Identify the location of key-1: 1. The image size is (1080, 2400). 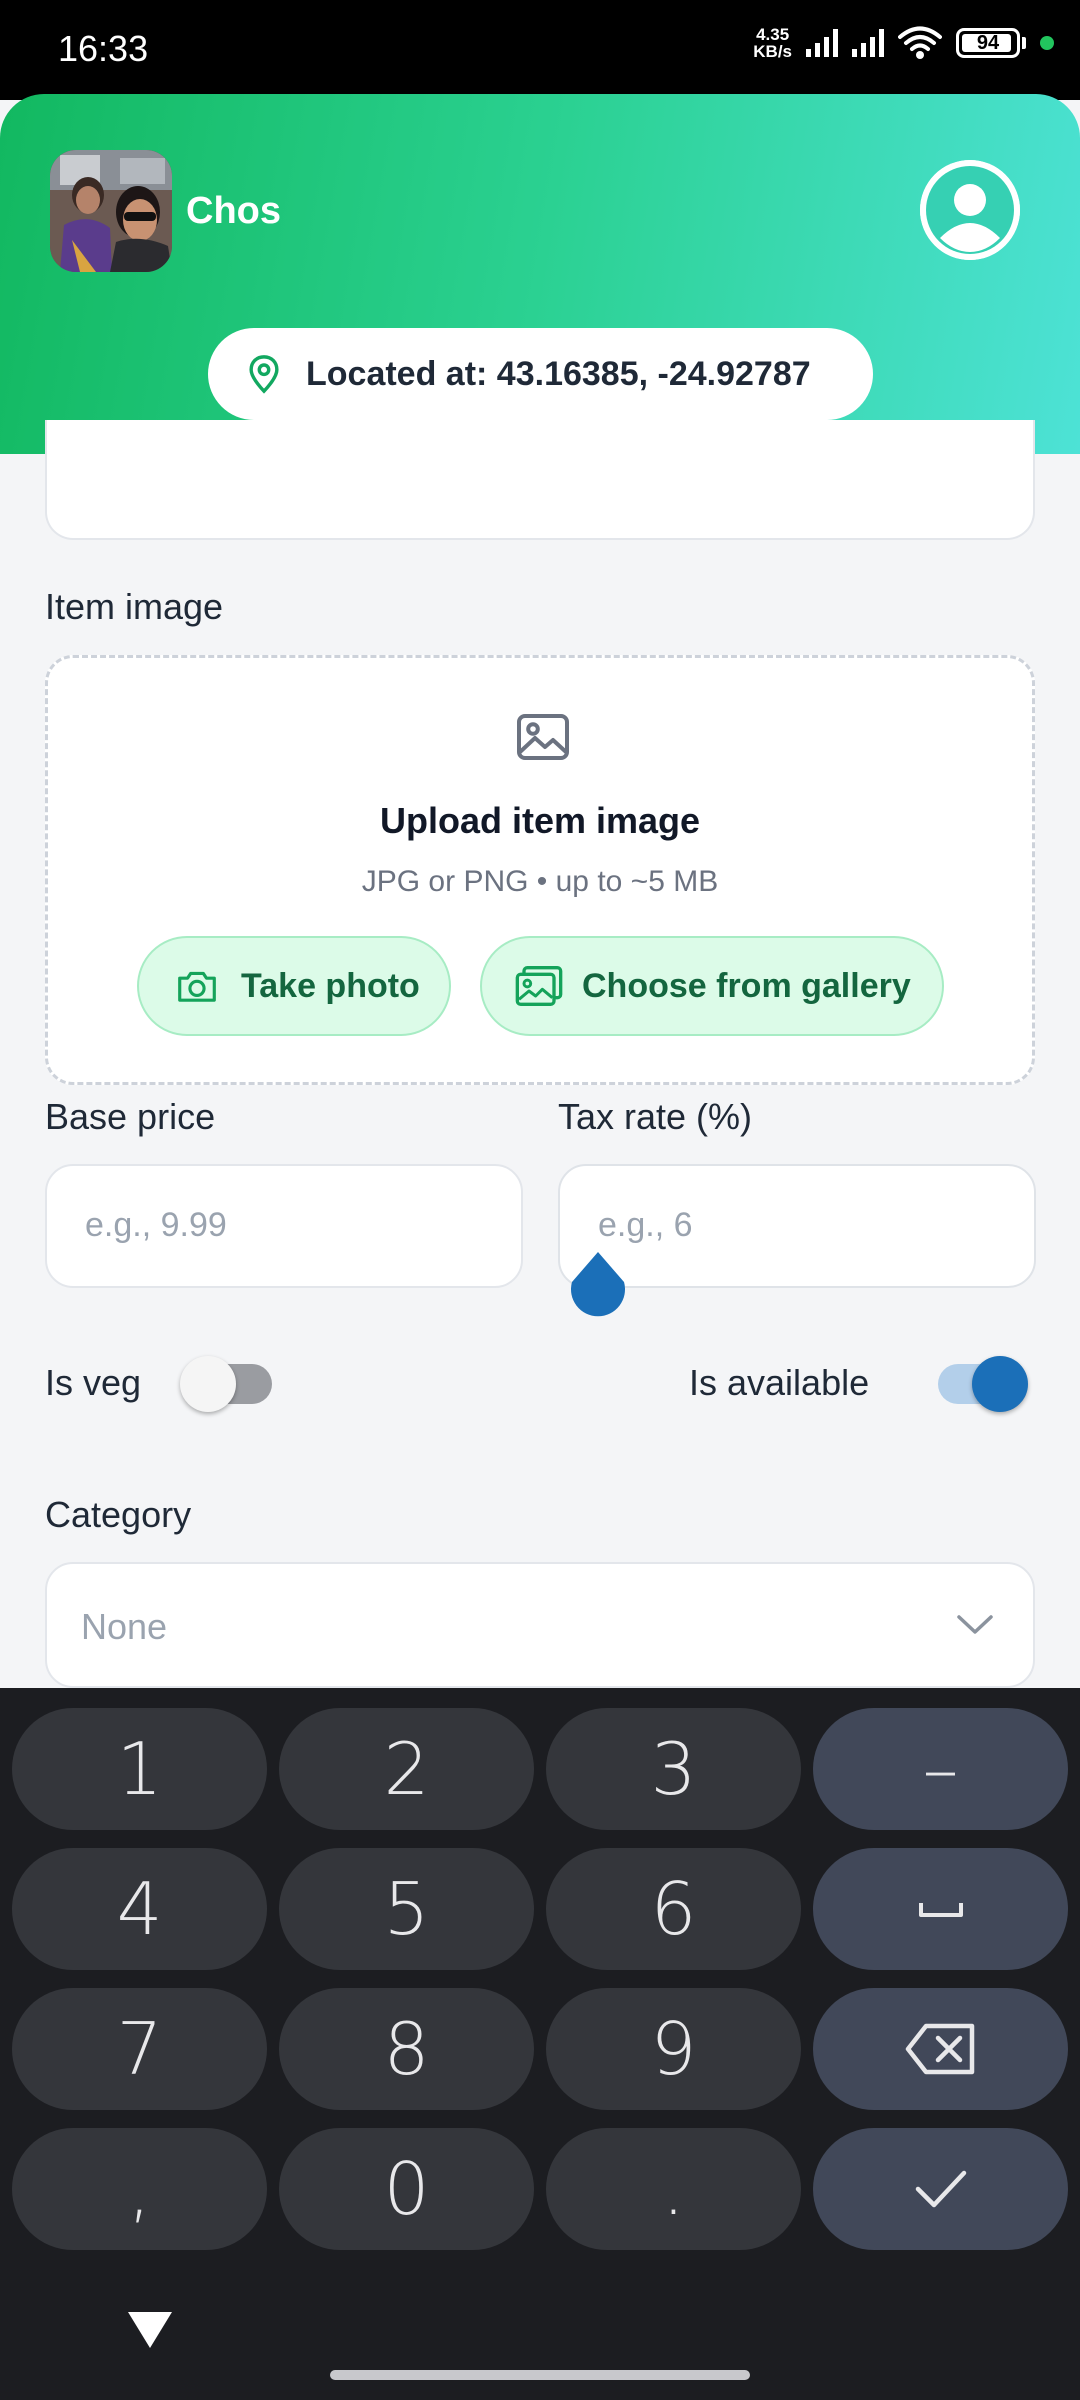
(139, 1769).